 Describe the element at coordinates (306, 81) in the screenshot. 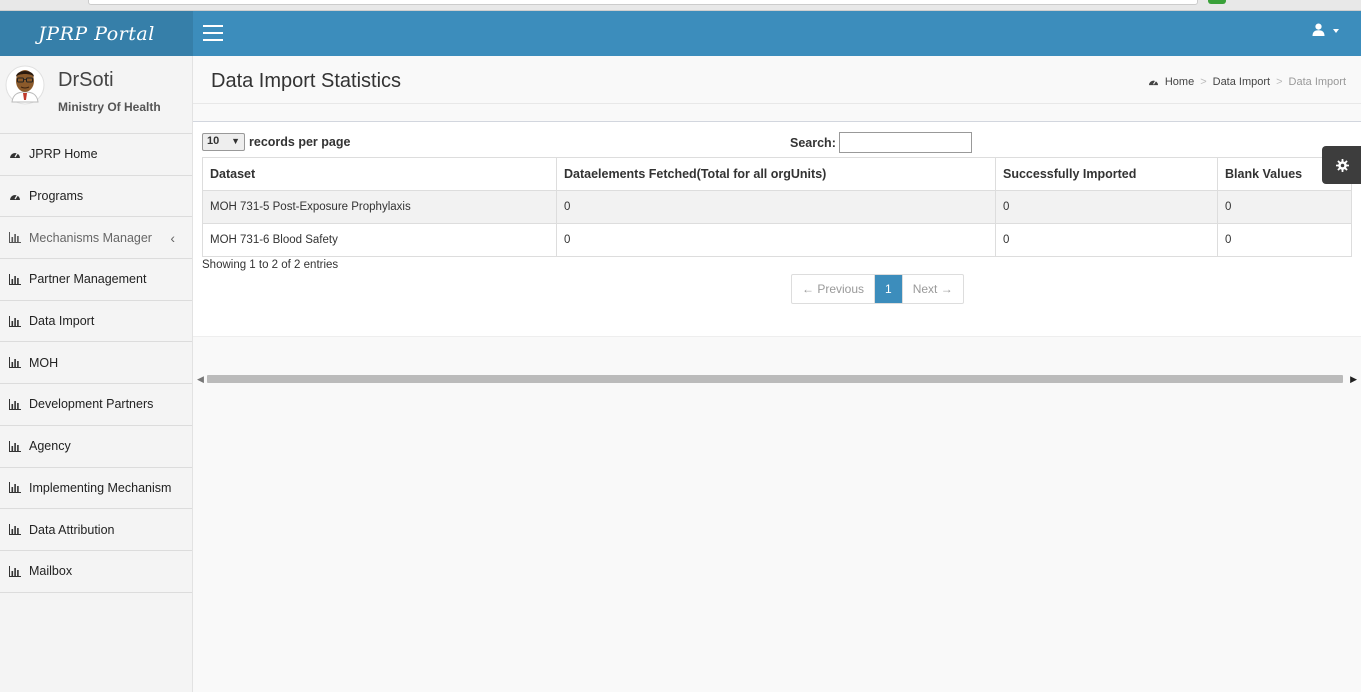

I see `page-title: Data Import Statistics` at that location.